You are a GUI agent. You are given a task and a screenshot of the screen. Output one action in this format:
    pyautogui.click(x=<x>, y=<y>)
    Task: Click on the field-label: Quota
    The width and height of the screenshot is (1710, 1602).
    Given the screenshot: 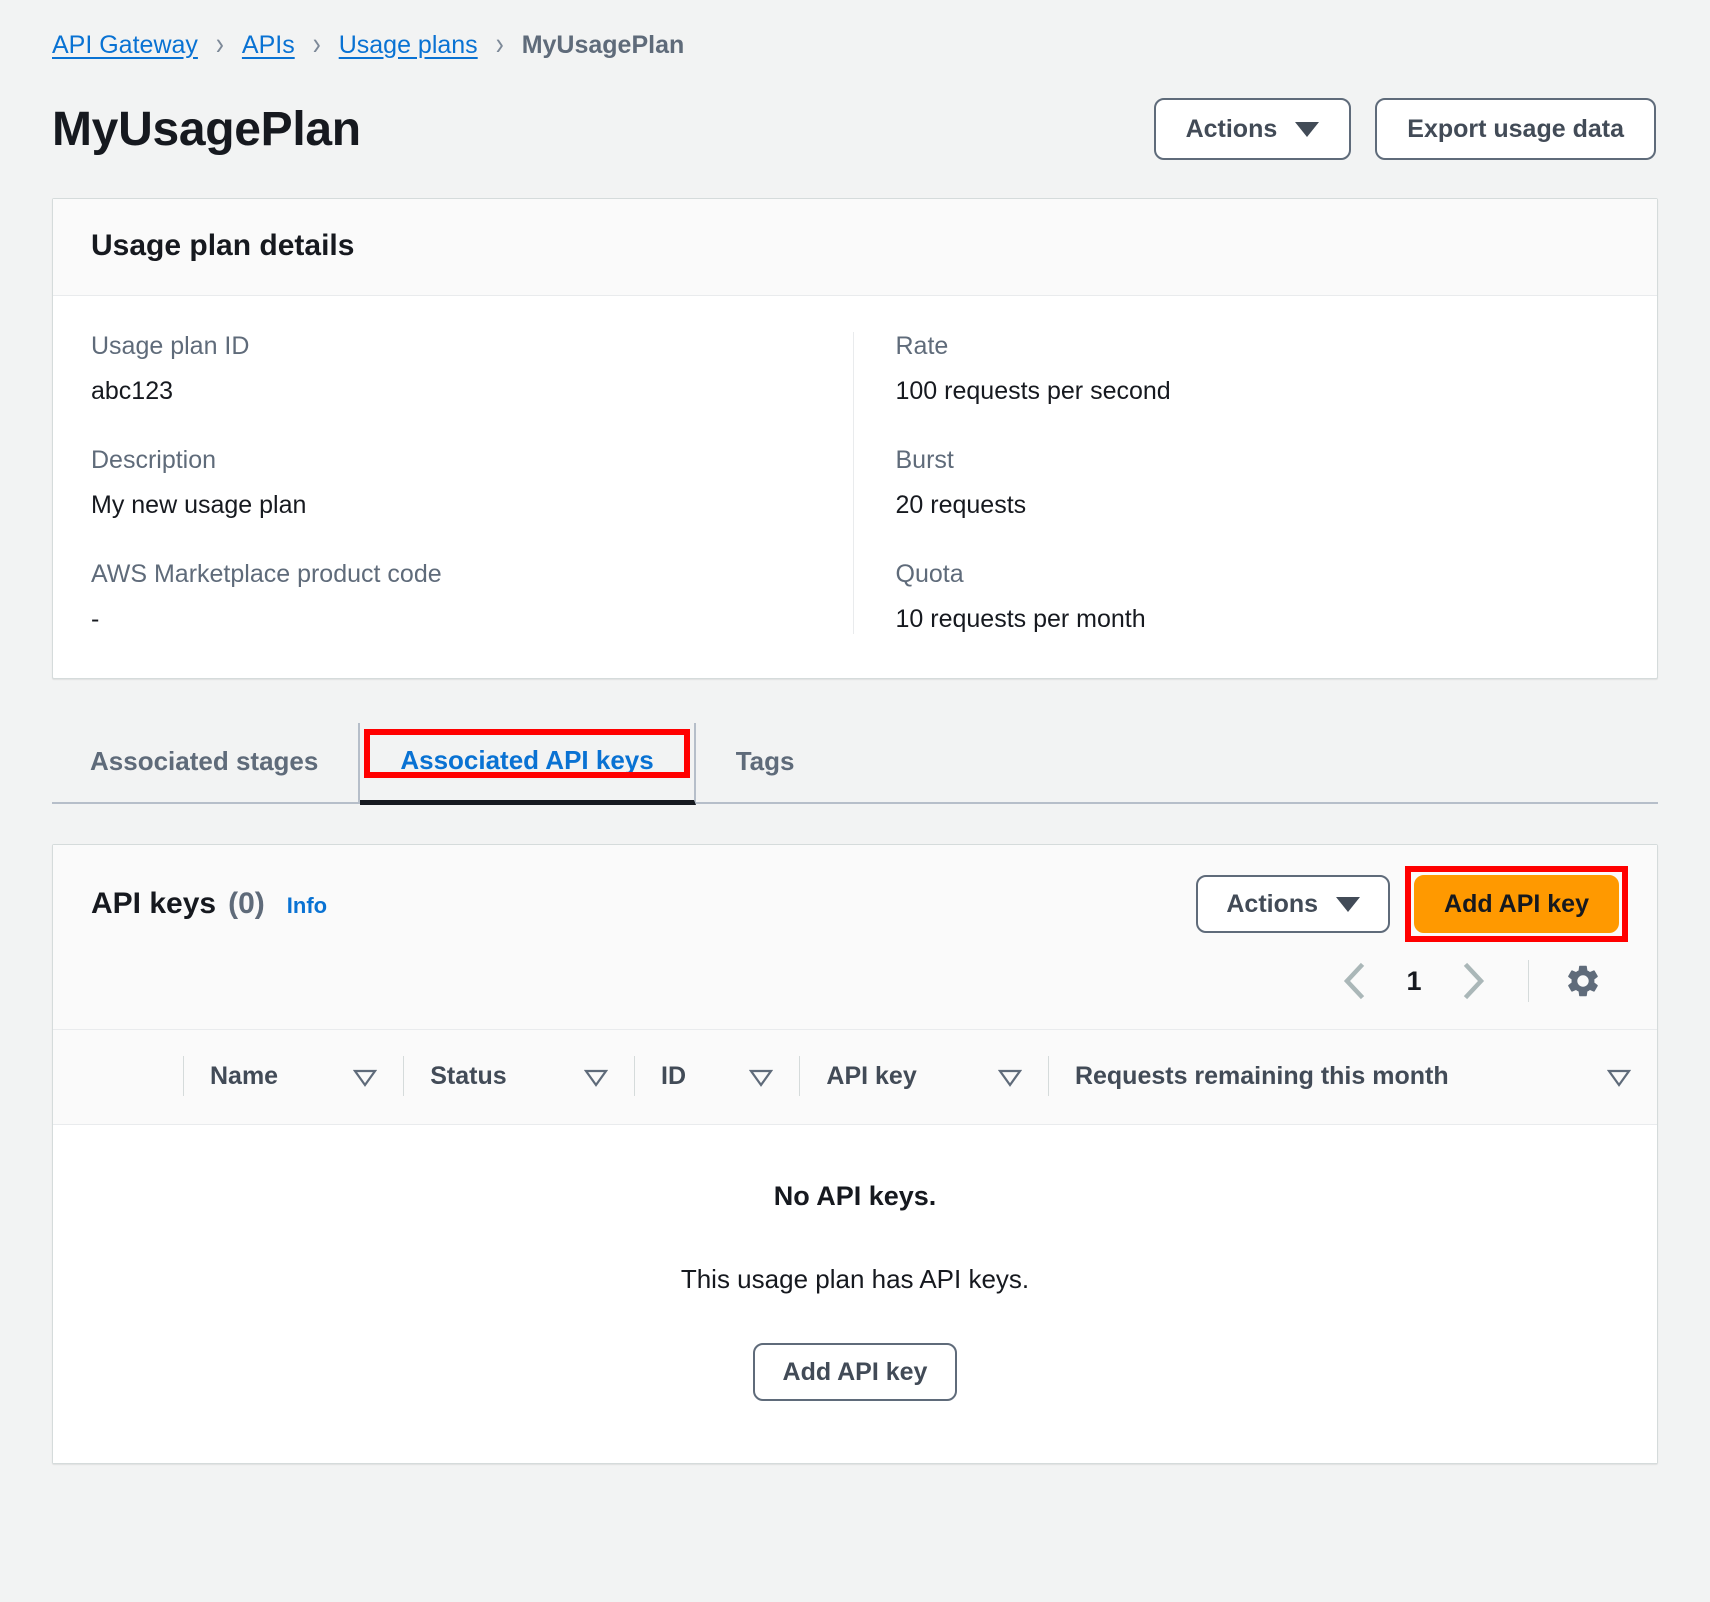 What is the action you would take?
    pyautogui.click(x=929, y=574)
    